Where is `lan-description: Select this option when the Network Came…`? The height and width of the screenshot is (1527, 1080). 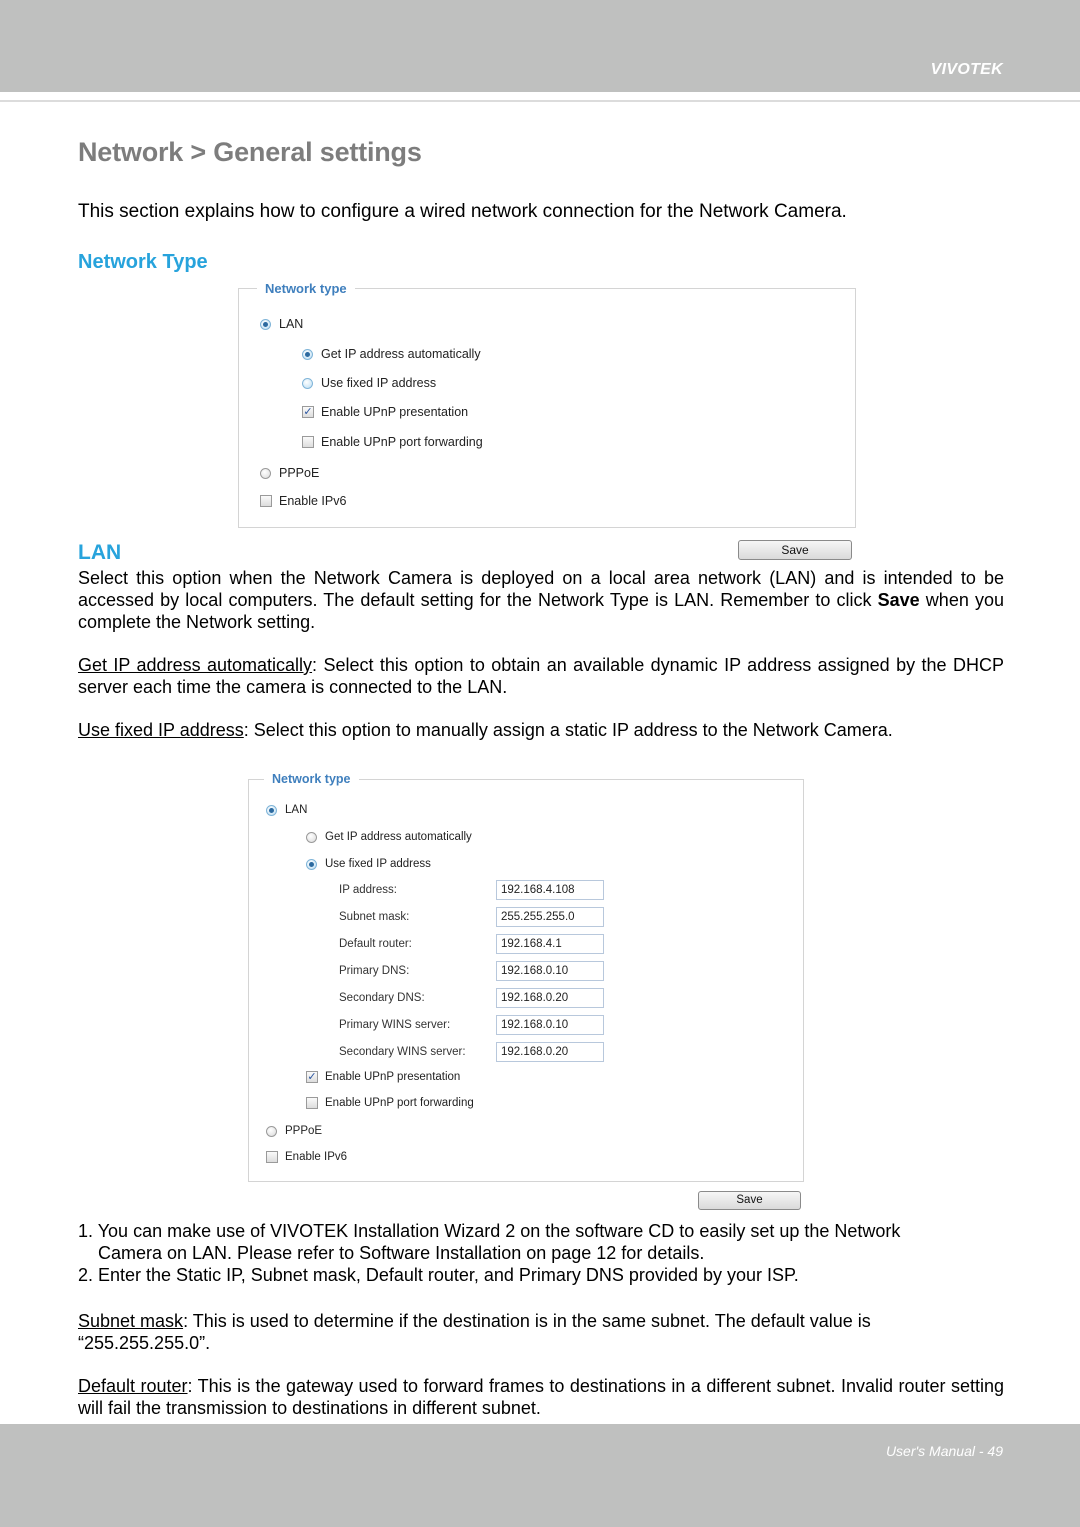
lan-description: Select this option when the Network Came… is located at coordinates (541, 600).